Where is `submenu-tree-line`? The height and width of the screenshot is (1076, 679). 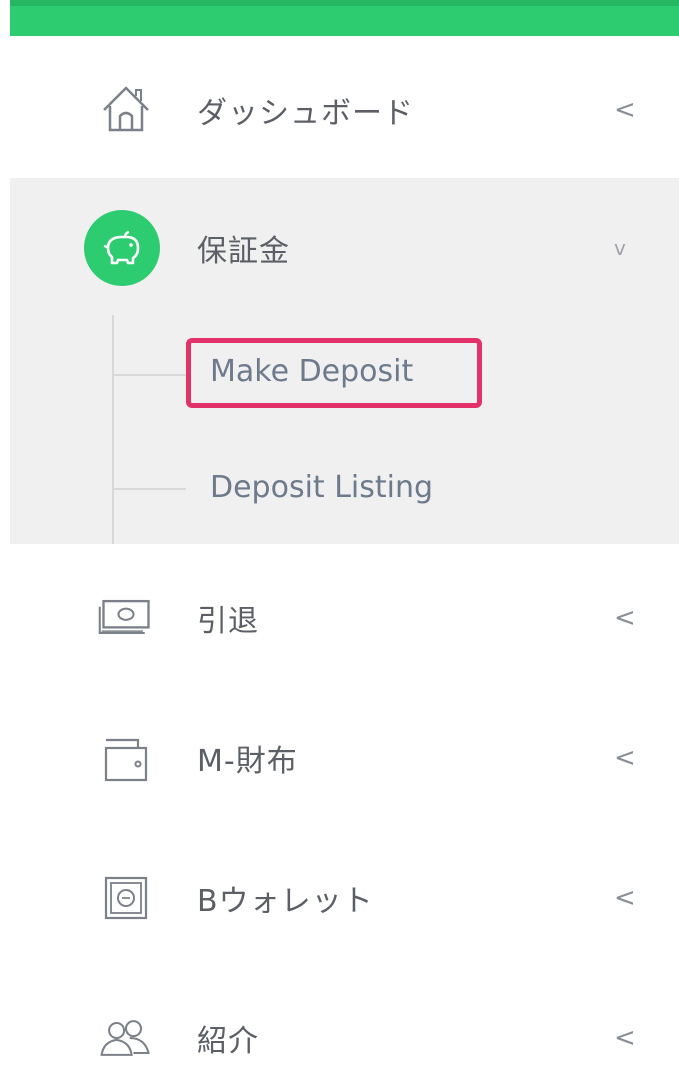 submenu-tree-line is located at coordinates (113, 429).